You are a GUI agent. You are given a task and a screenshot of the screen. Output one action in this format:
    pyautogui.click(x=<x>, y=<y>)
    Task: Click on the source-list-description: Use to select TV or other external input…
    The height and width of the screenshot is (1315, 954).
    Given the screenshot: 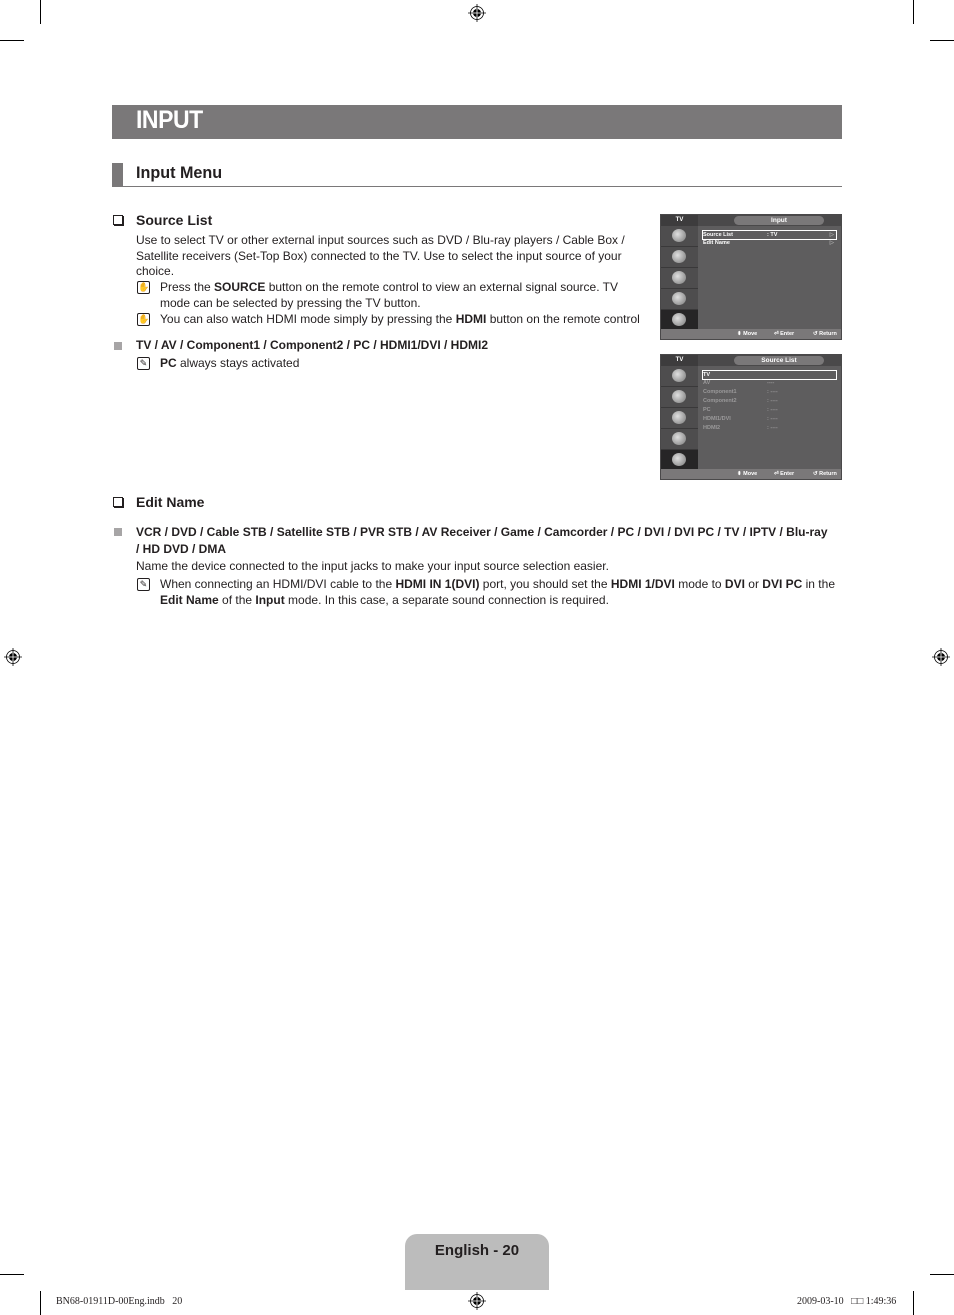 What is the action you would take?
    pyautogui.click(x=380, y=255)
    